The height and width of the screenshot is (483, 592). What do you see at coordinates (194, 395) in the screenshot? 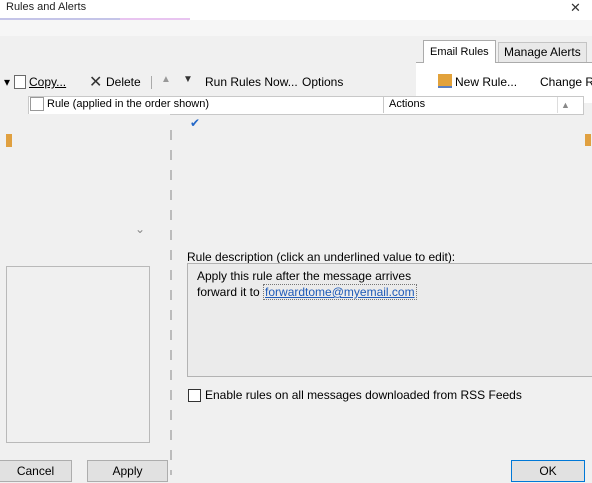
I see `rss-checkbox` at bounding box center [194, 395].